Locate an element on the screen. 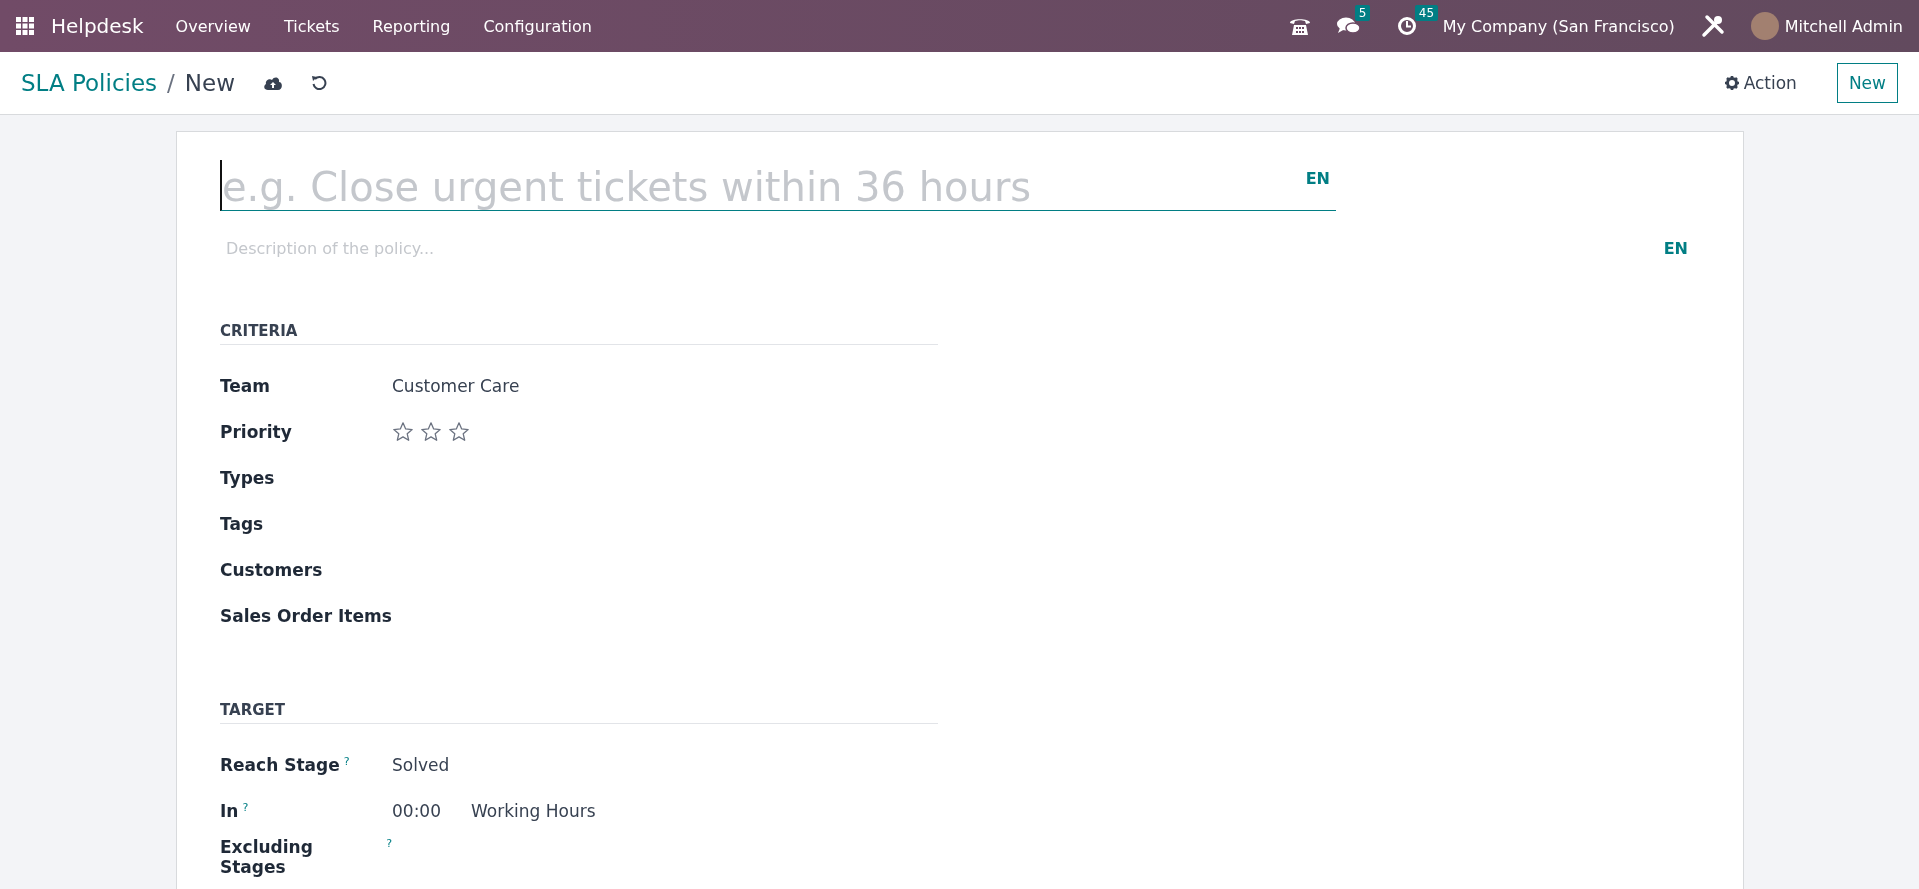 The width and height of the screenshot is (1919, 889). duration-value: 00:00 is located at coordinates (416, 811).